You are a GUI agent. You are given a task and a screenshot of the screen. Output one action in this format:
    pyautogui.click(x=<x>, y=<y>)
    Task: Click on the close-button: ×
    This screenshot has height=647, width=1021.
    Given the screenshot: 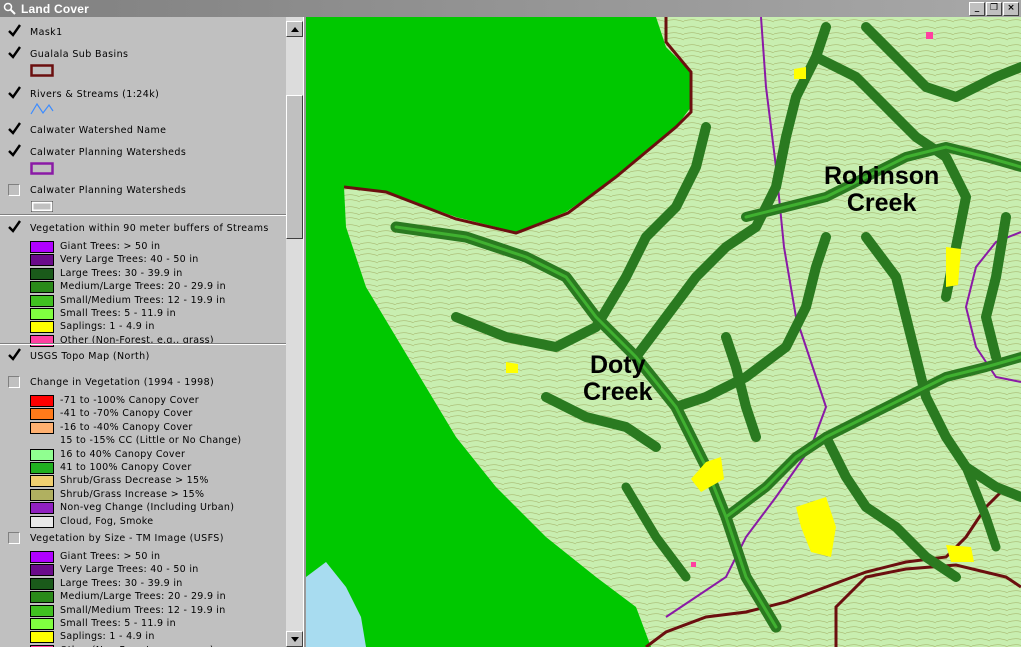 What is the action you would take?
    pyautogui.click(x=1011, y=8)
    